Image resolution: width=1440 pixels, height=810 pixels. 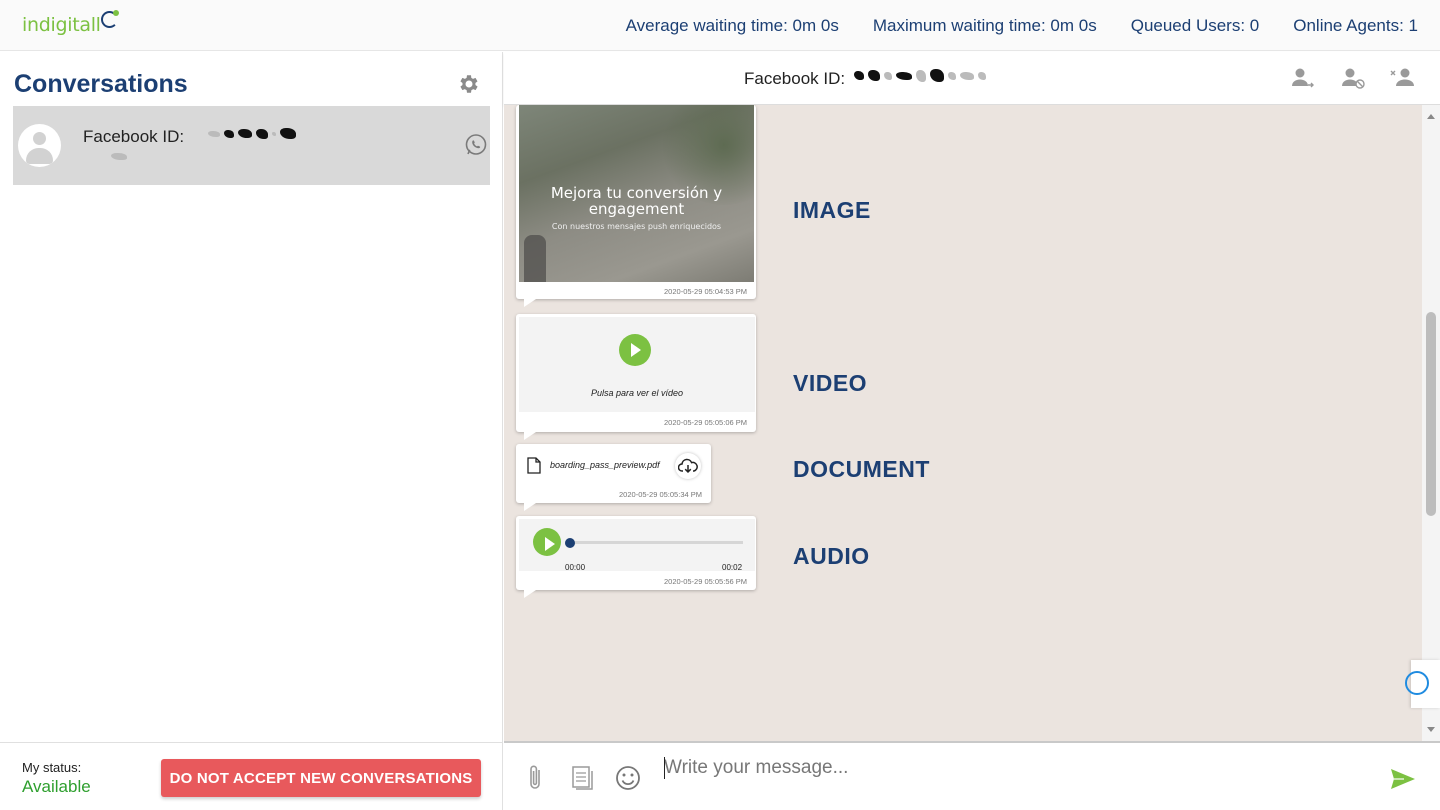 I want to click on download-button, so click(x=688, y=466).